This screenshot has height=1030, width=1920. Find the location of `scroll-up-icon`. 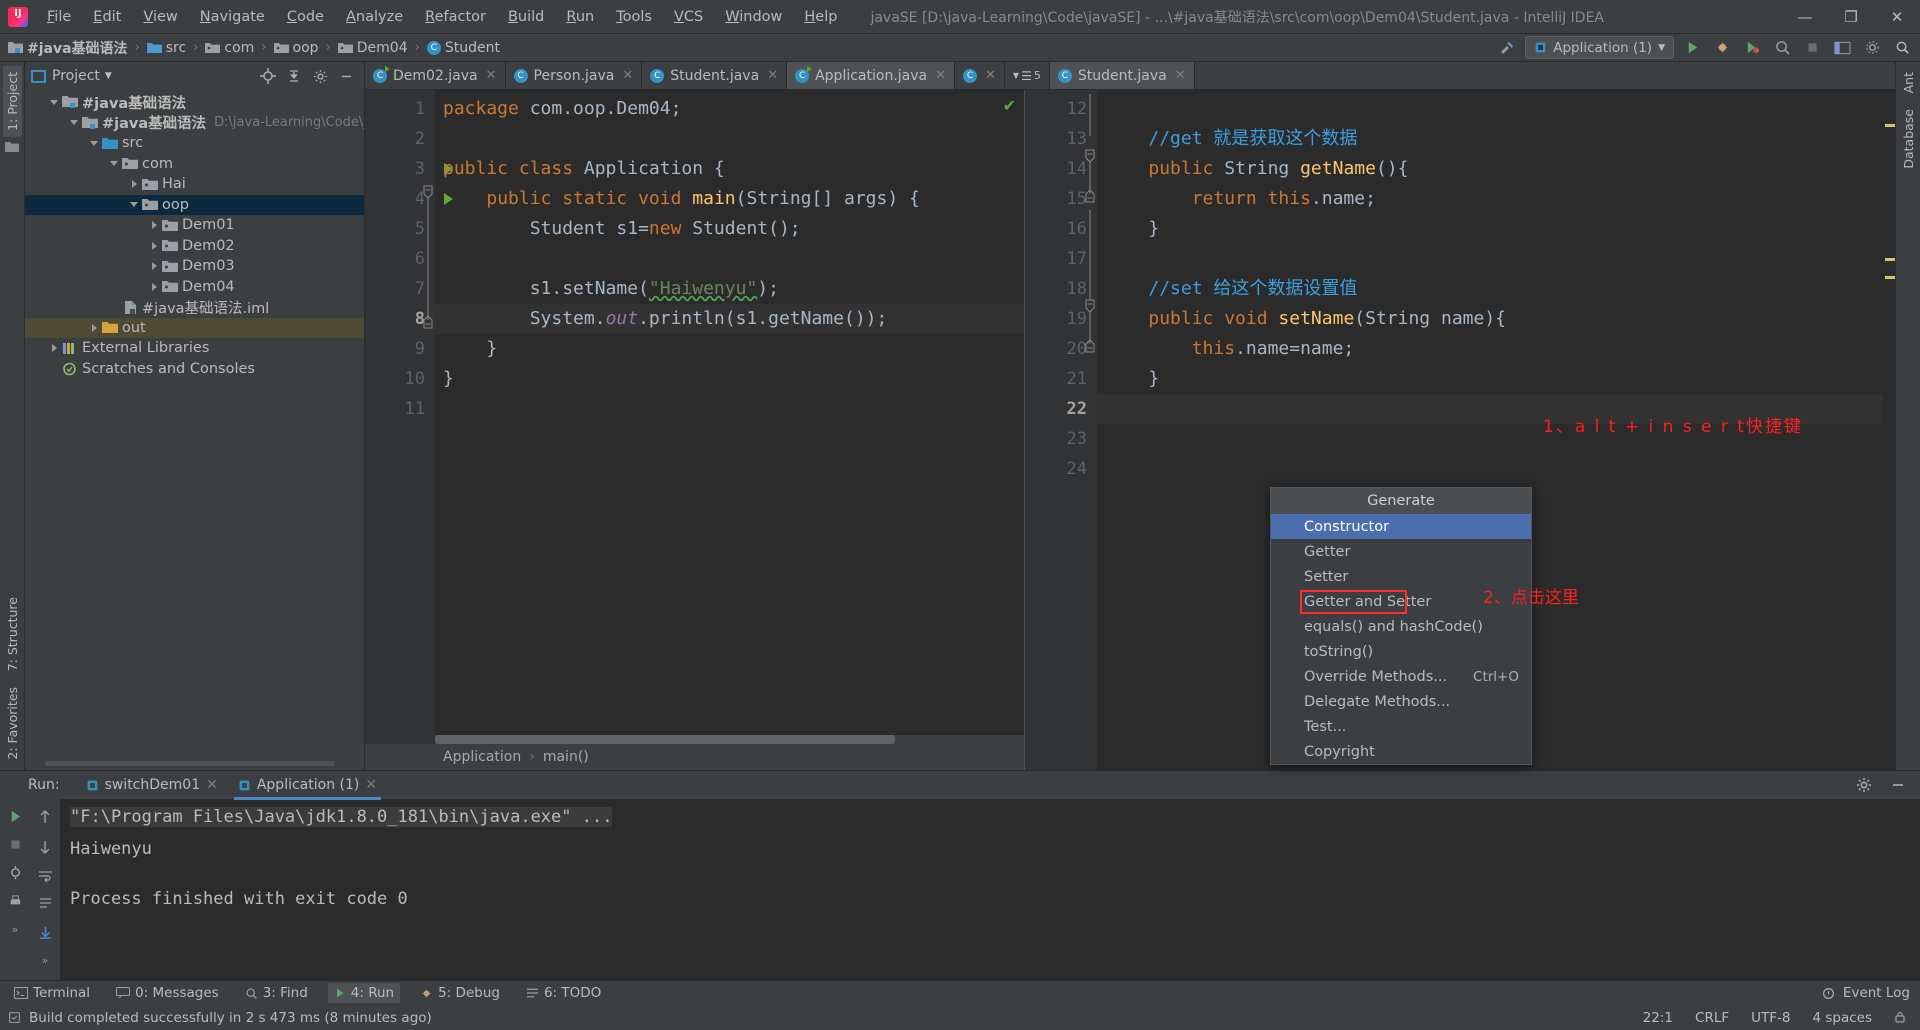

scroll-up-icon is located at coordinates (45, 817).